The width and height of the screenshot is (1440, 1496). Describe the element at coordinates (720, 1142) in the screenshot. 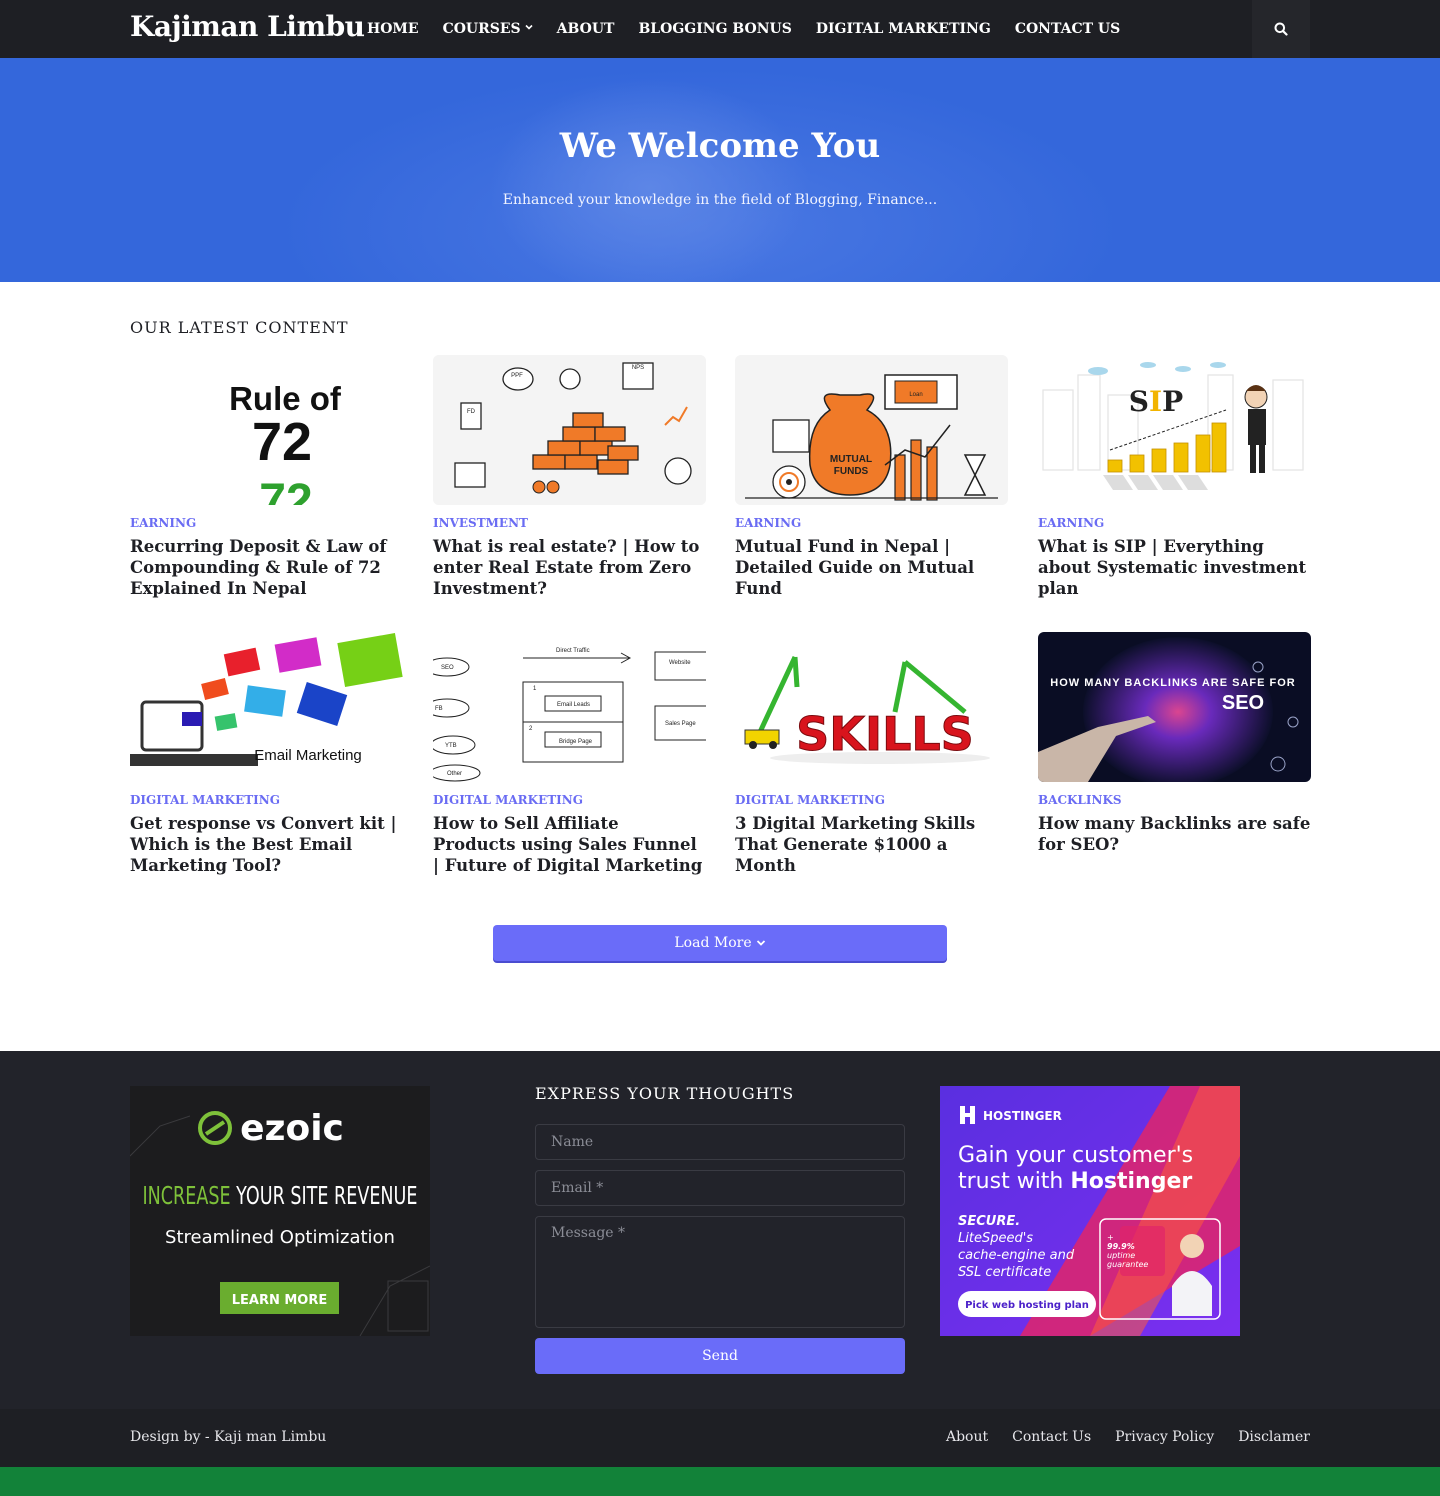

I see `name-field: Name` at that location.